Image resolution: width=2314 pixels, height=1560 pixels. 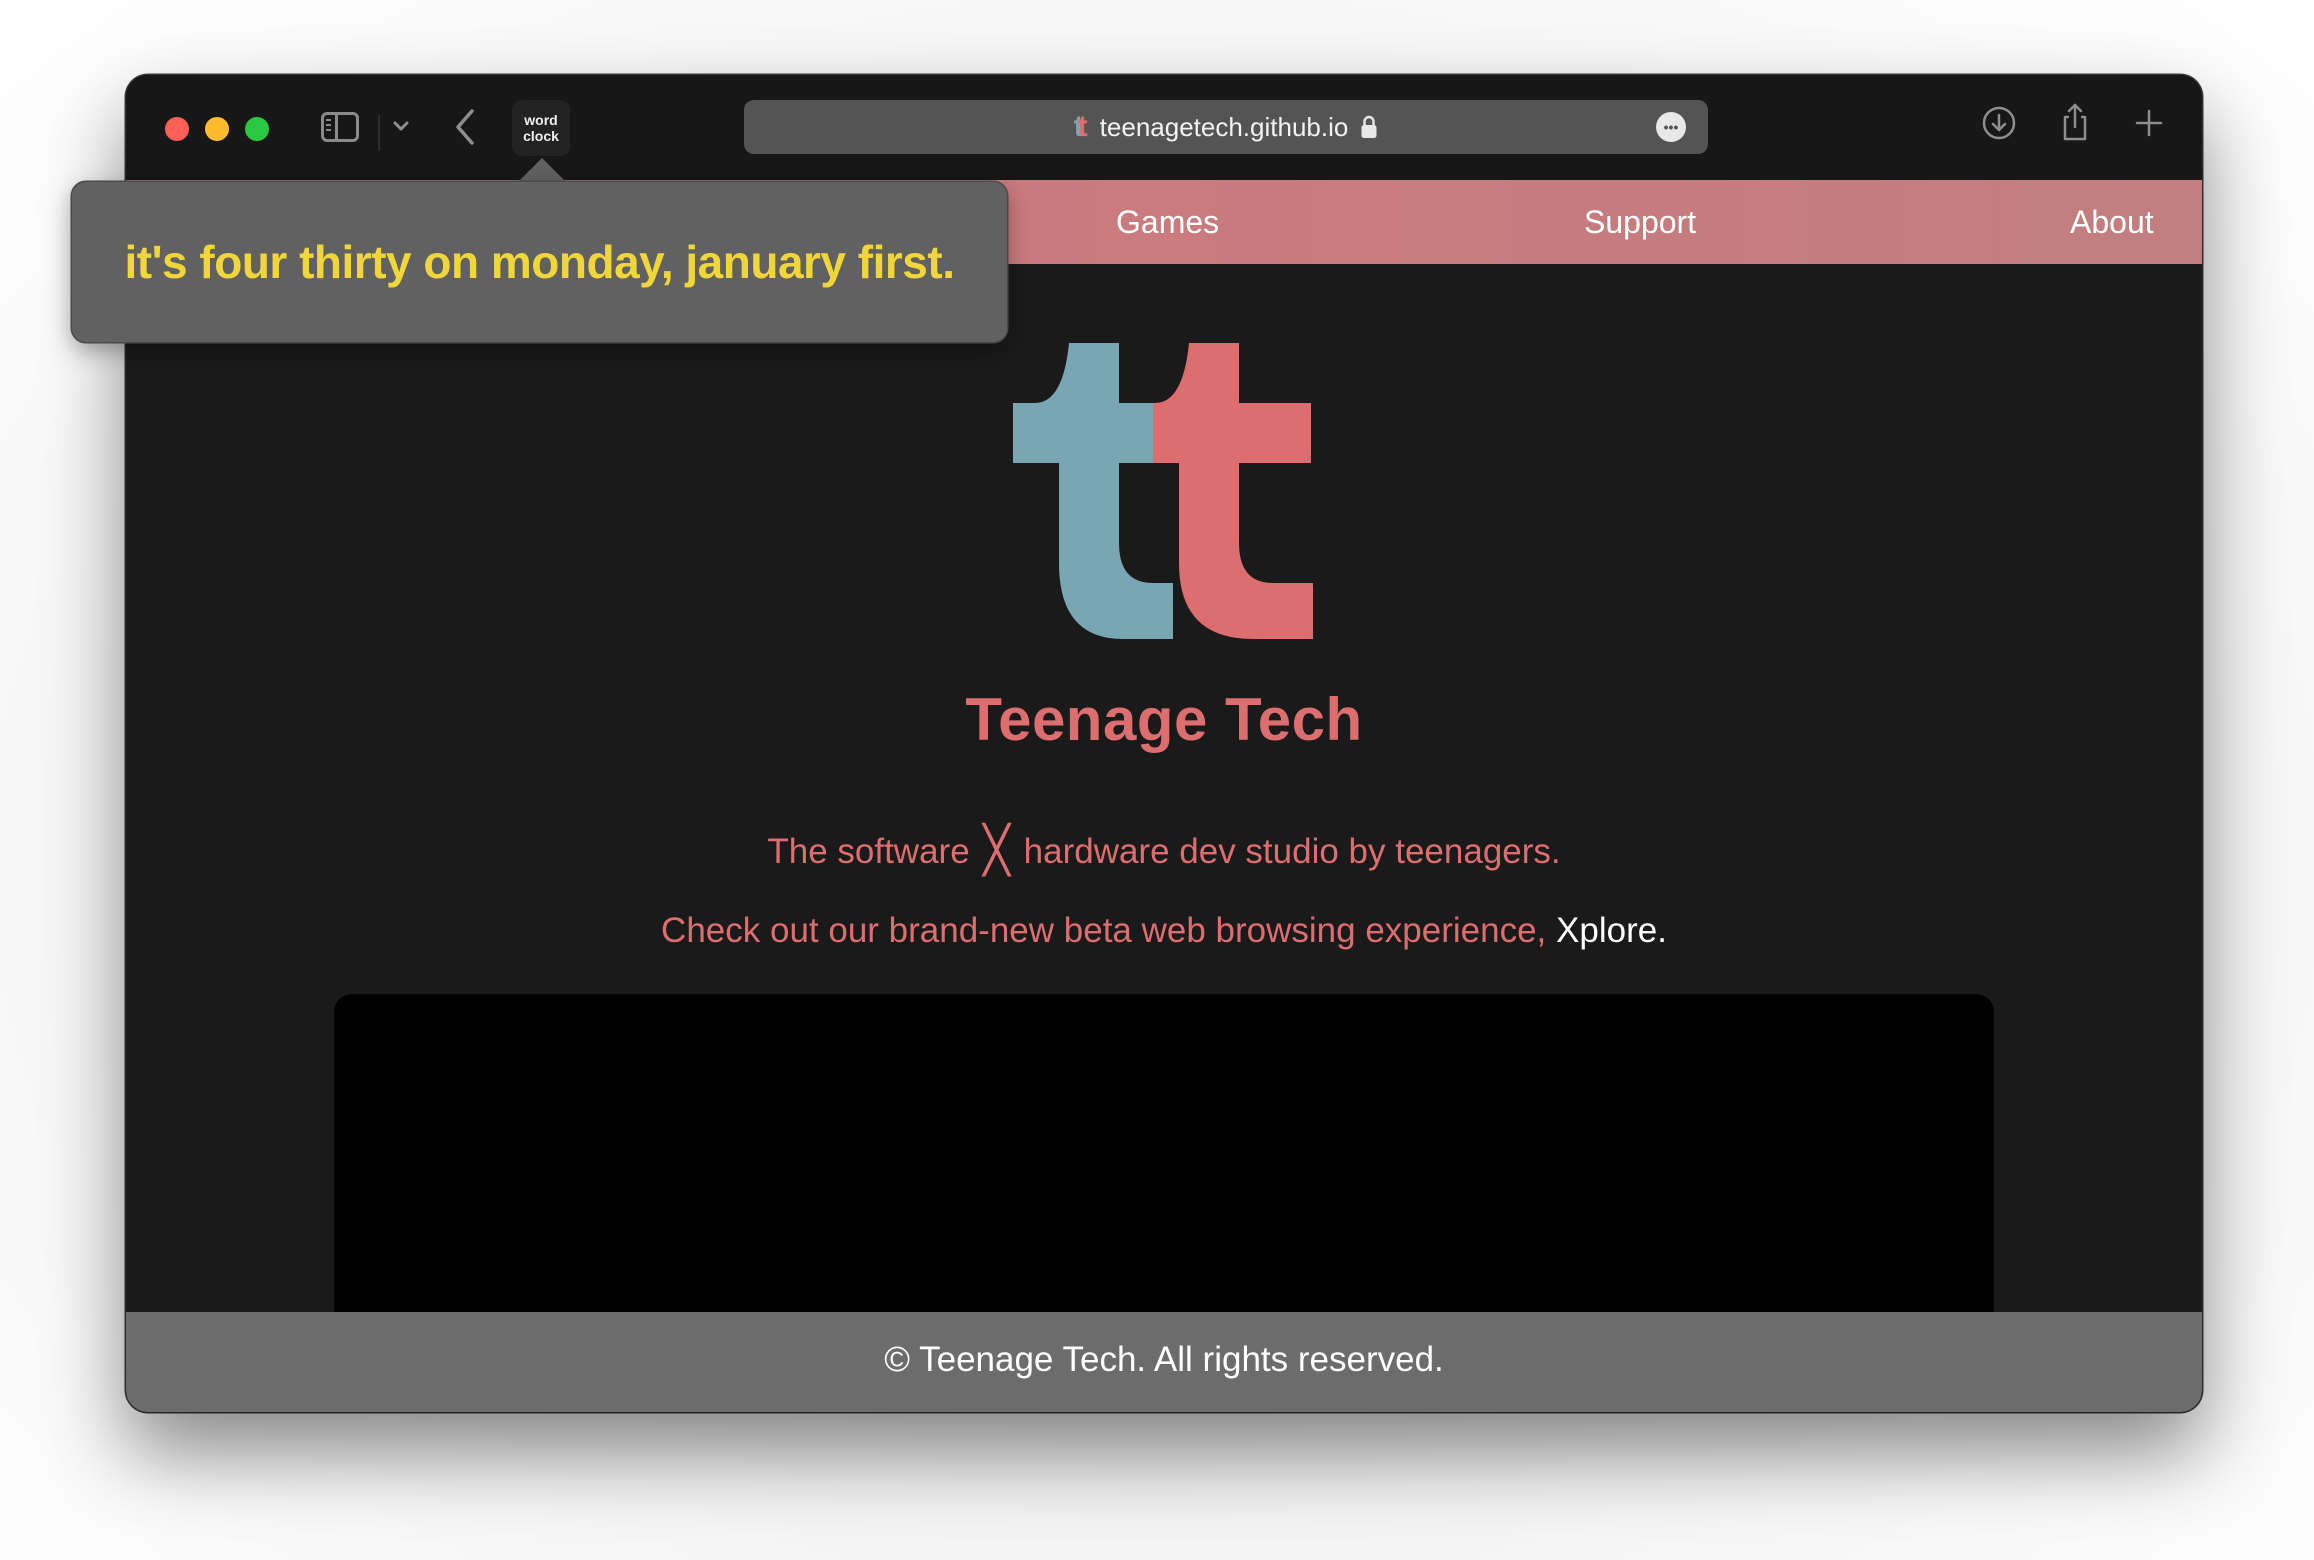 What do you see at coordinates (177, 129) in the screenshot?
I see `close-window-button` at bounding box center [177, 129].